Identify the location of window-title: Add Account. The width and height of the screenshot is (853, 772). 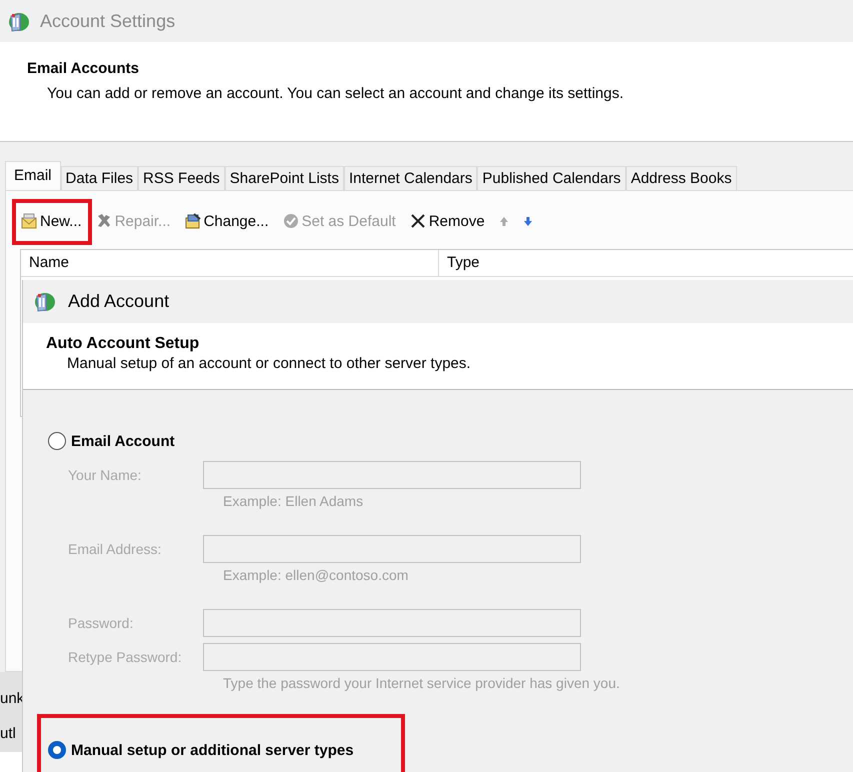
(119, 301).